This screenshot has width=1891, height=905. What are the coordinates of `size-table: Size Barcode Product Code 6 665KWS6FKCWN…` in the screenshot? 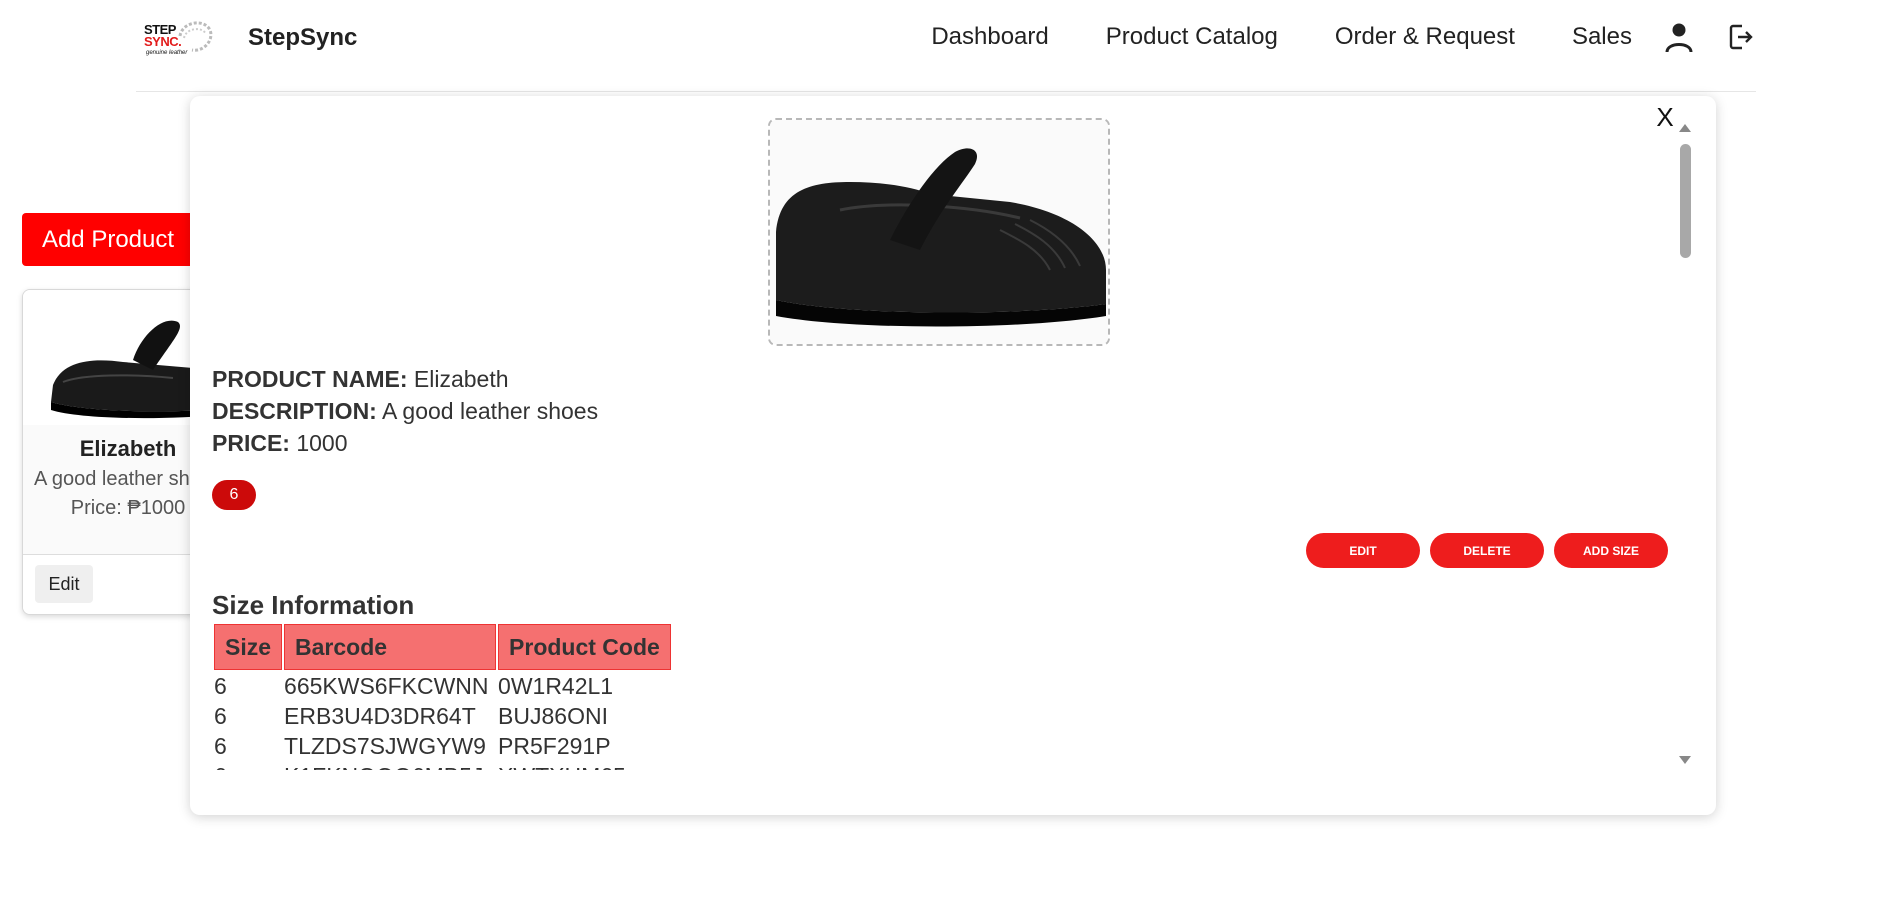 It's located at (442, 696).